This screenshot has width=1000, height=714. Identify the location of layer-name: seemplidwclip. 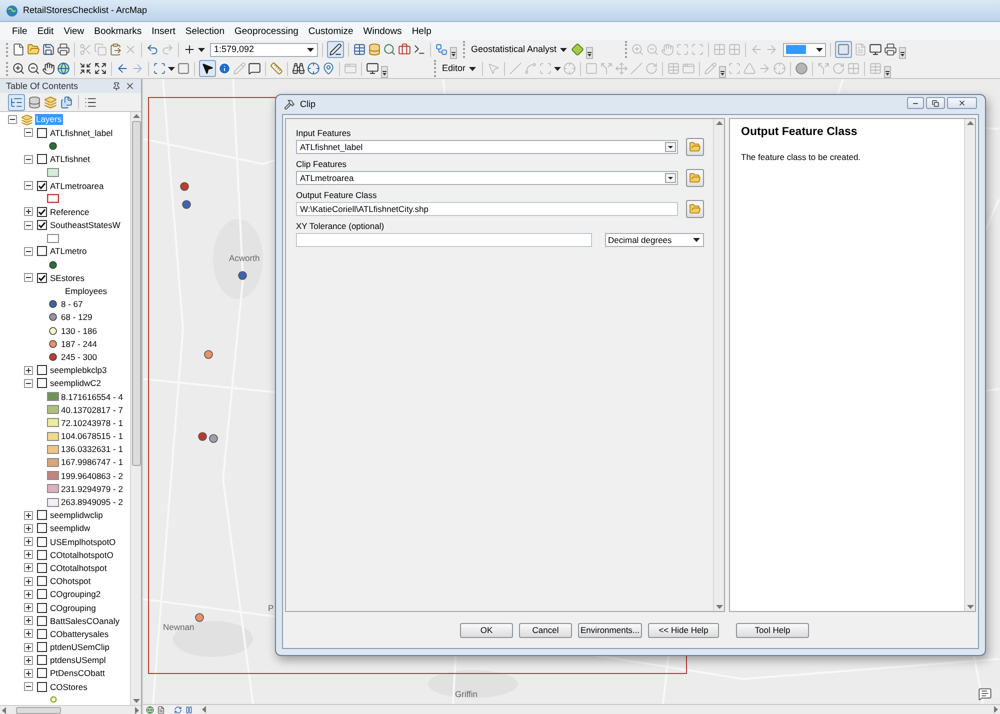
(76, 515).